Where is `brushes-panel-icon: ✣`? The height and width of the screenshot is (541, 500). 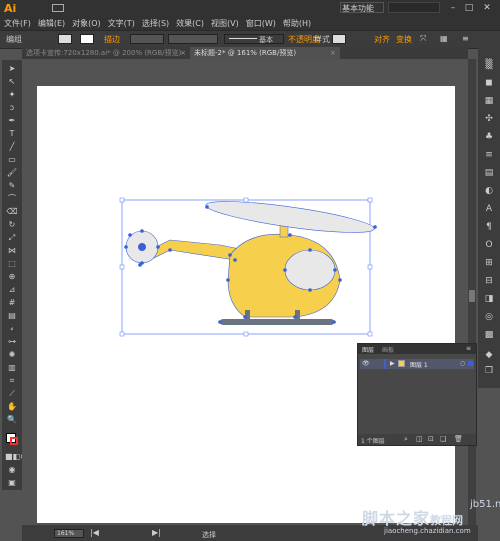 brushes-panel-icon: ✣ is located at coordinates (489, 119).